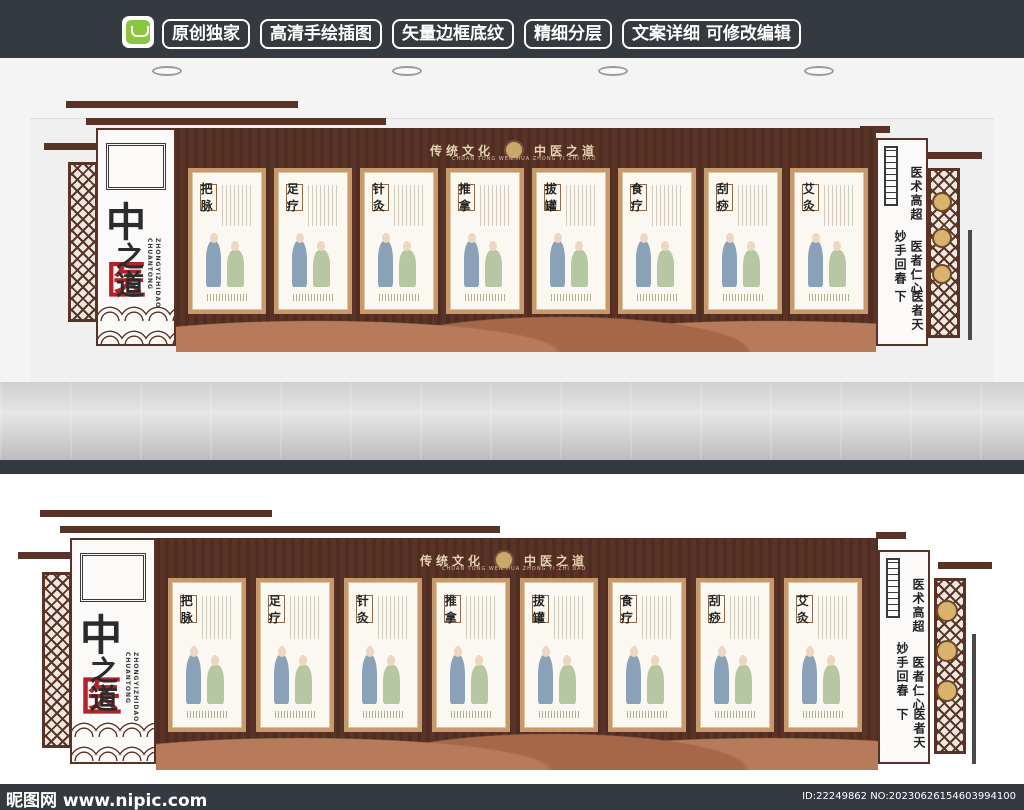  Describe the element at coordinates (107, 800) in the screenshot. I see `site-watermark: 昵图网 www.nipic.com` at that location.